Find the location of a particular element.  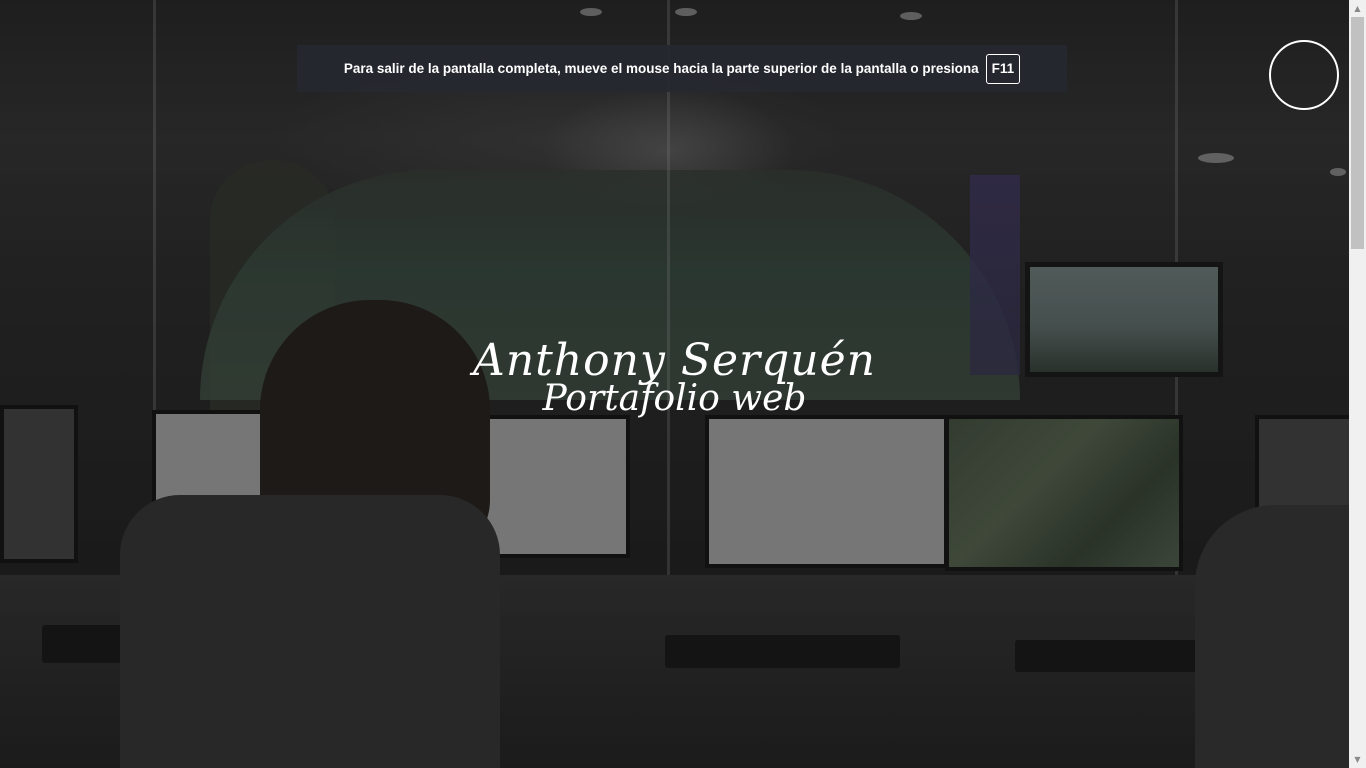

hero-subtitle: Portafolio web is located at coordinates (674, 398).